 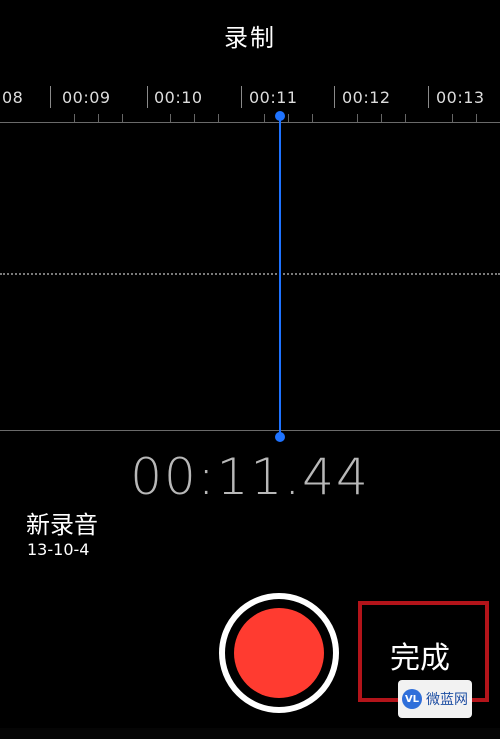 I want to click on tick-label: 00:13, so click(x=460, y=97).